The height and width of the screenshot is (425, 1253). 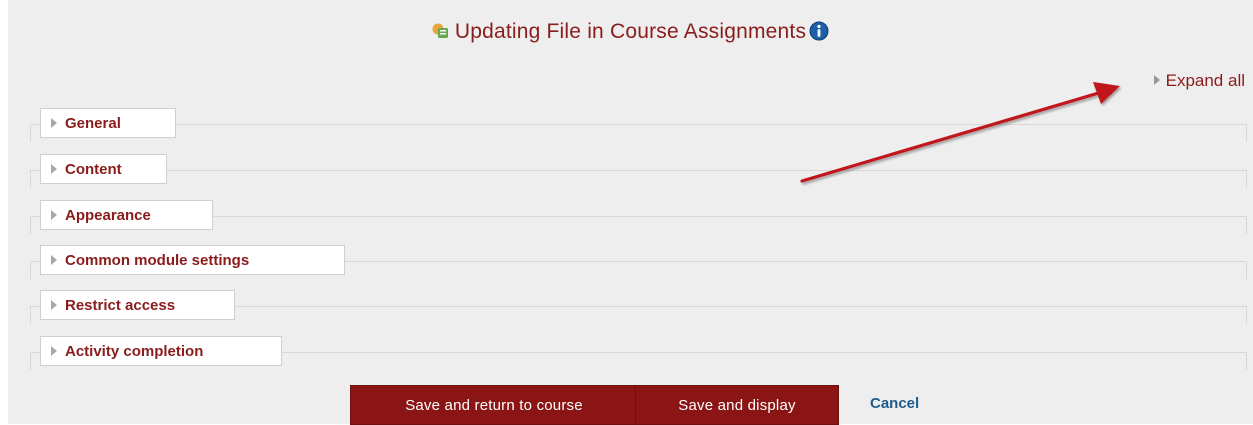 I want to click on section-toggle-content: Content, so click(x=103, y=169).